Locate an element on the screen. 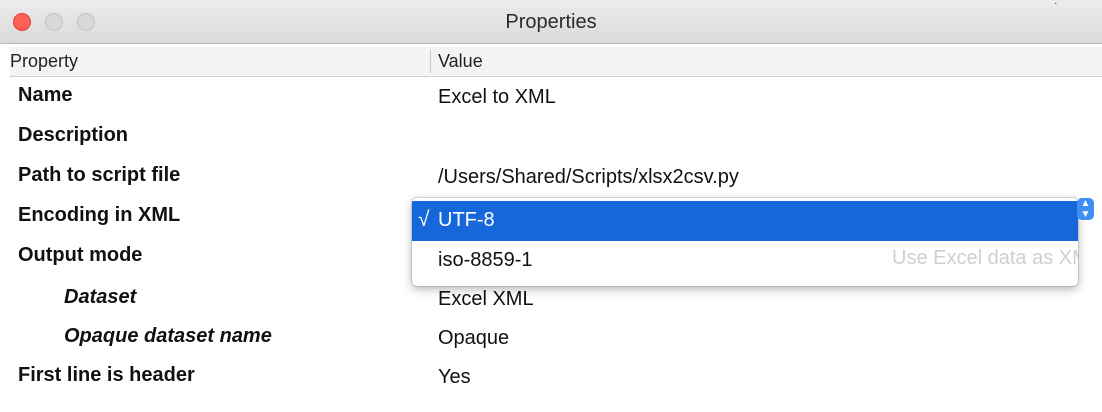 The width and height of the screenshot is (1102, 412). column-divider is located at coordinates (430, 61).